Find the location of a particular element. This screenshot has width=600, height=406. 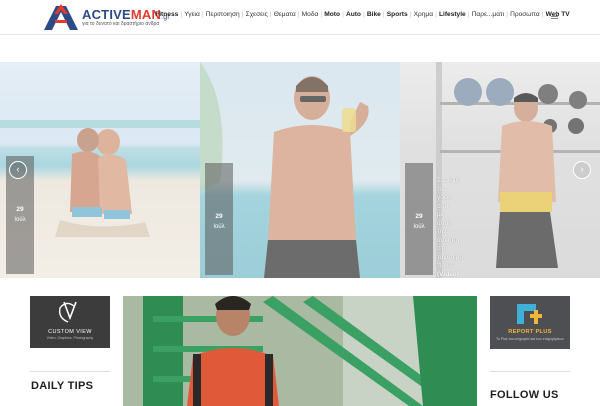

nav-item-7: Auto is located at coordinates (353, 14).